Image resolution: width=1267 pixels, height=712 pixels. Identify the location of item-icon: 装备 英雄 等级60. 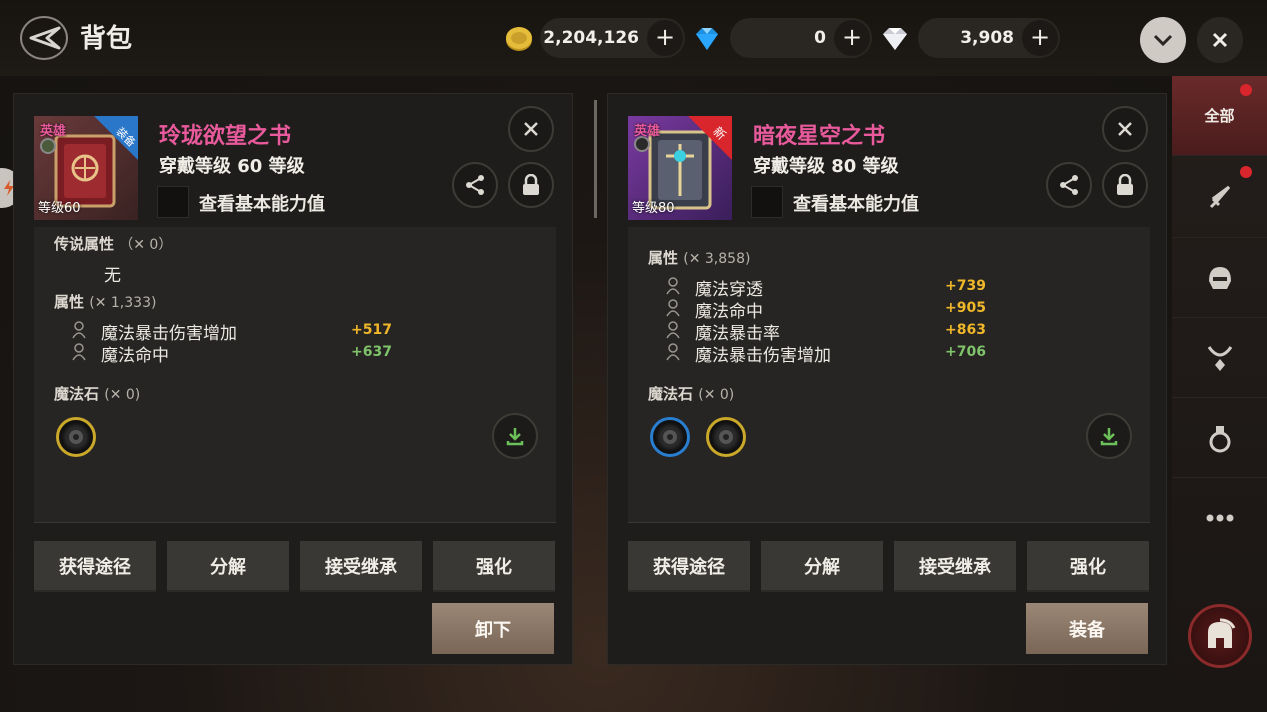
(86, 168).